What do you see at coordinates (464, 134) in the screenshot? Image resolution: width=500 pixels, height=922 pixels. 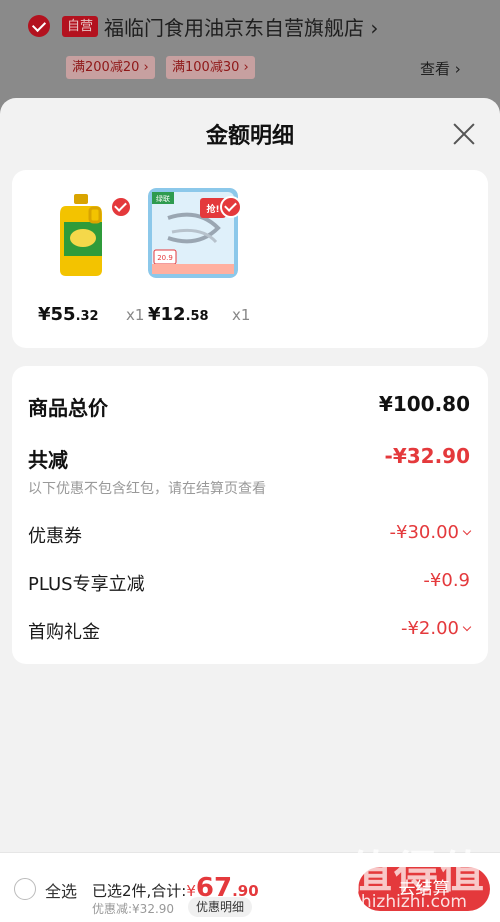 I see `close-icon` at bounding box center [464, 134].